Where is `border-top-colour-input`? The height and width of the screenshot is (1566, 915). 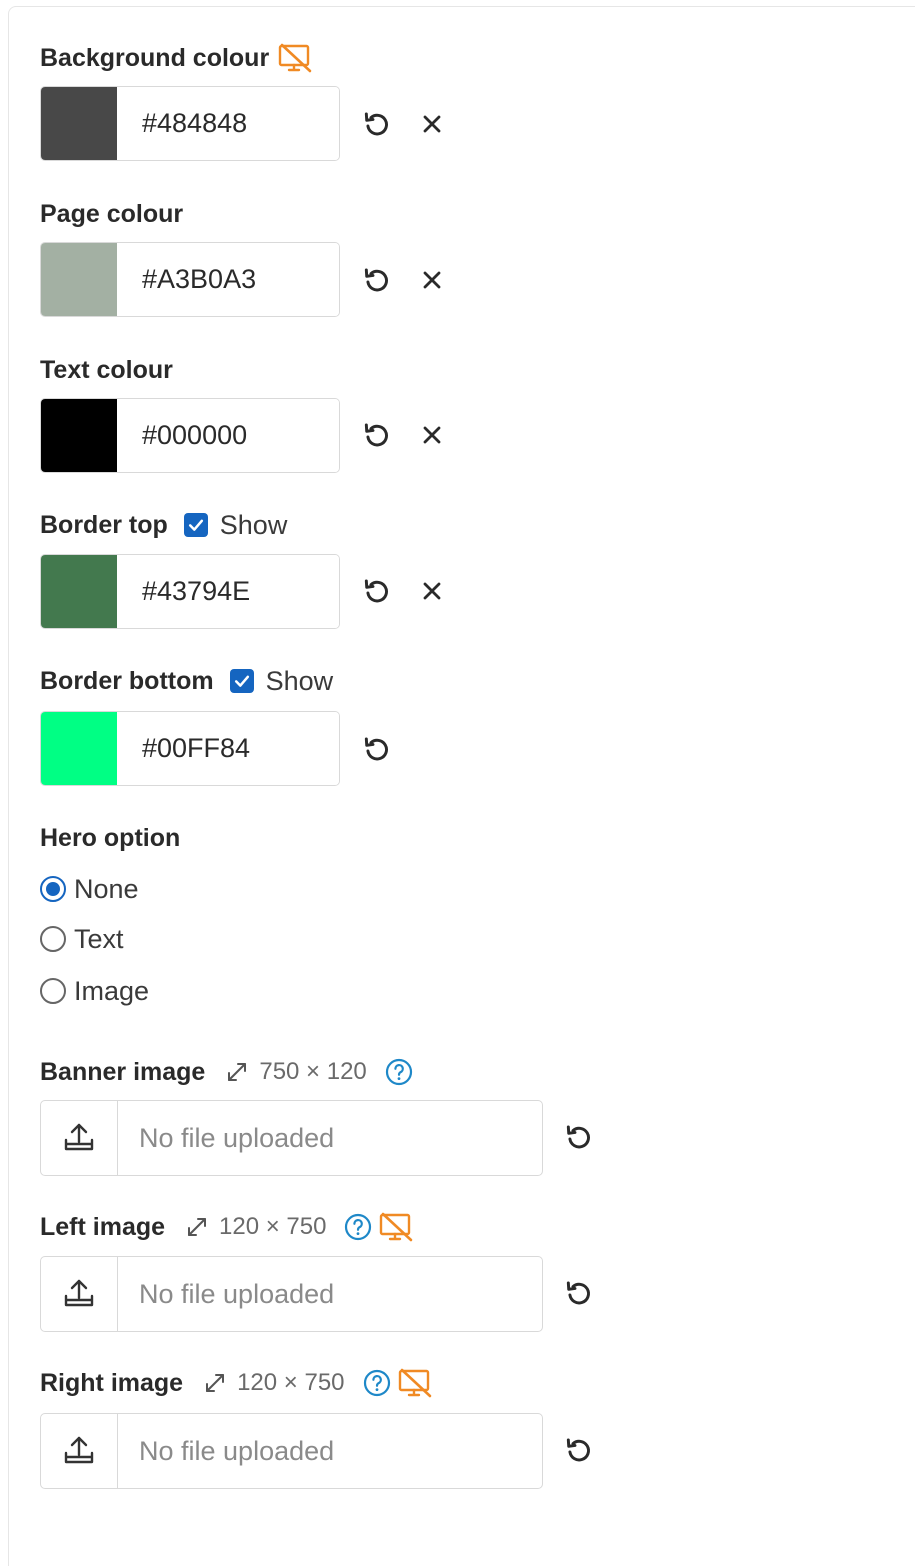
border-top-colour-input is located at coordinates (228, 591).